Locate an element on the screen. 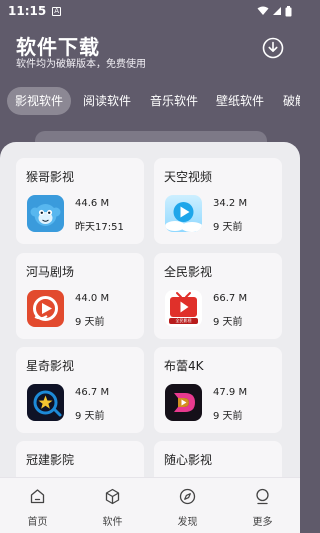 This screenshot has height=533, width=320. app-size: 46.7 M is located at coordinates (92, 392).